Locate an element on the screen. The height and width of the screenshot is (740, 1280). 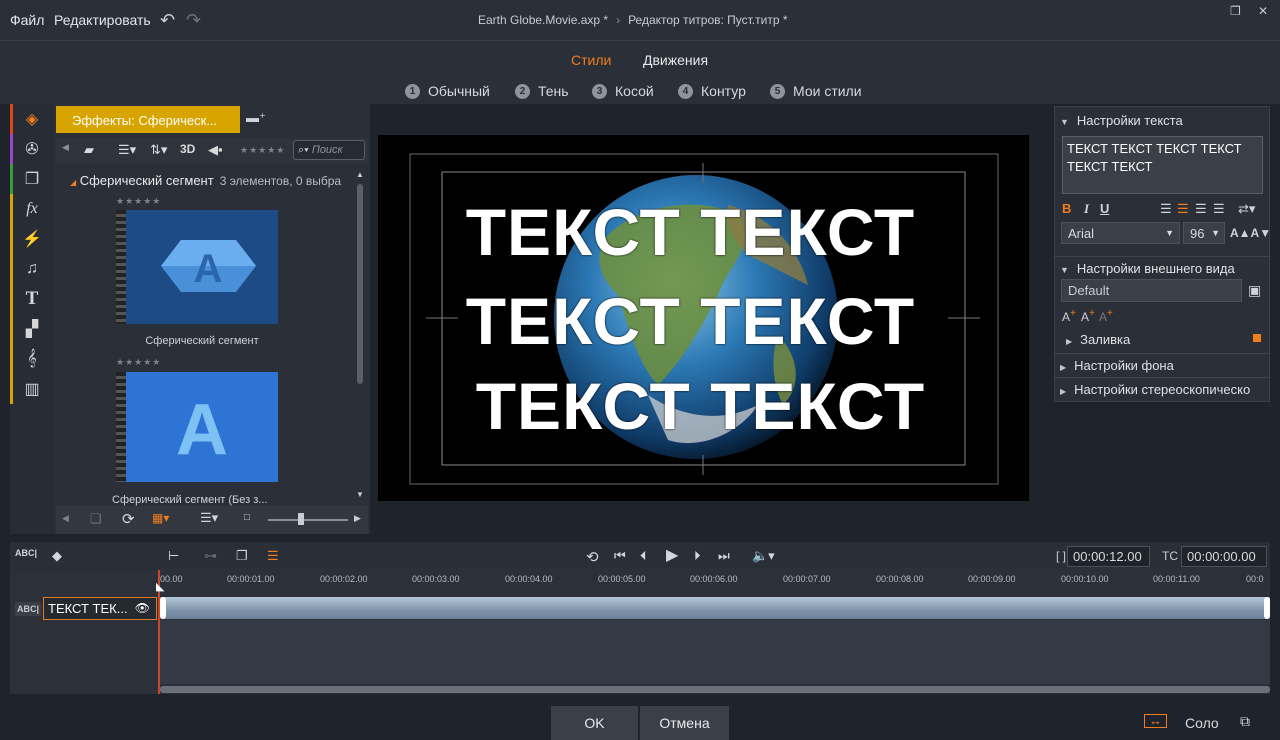
subtab-normal: 1 Обычный is located at coordinates (447, 91).